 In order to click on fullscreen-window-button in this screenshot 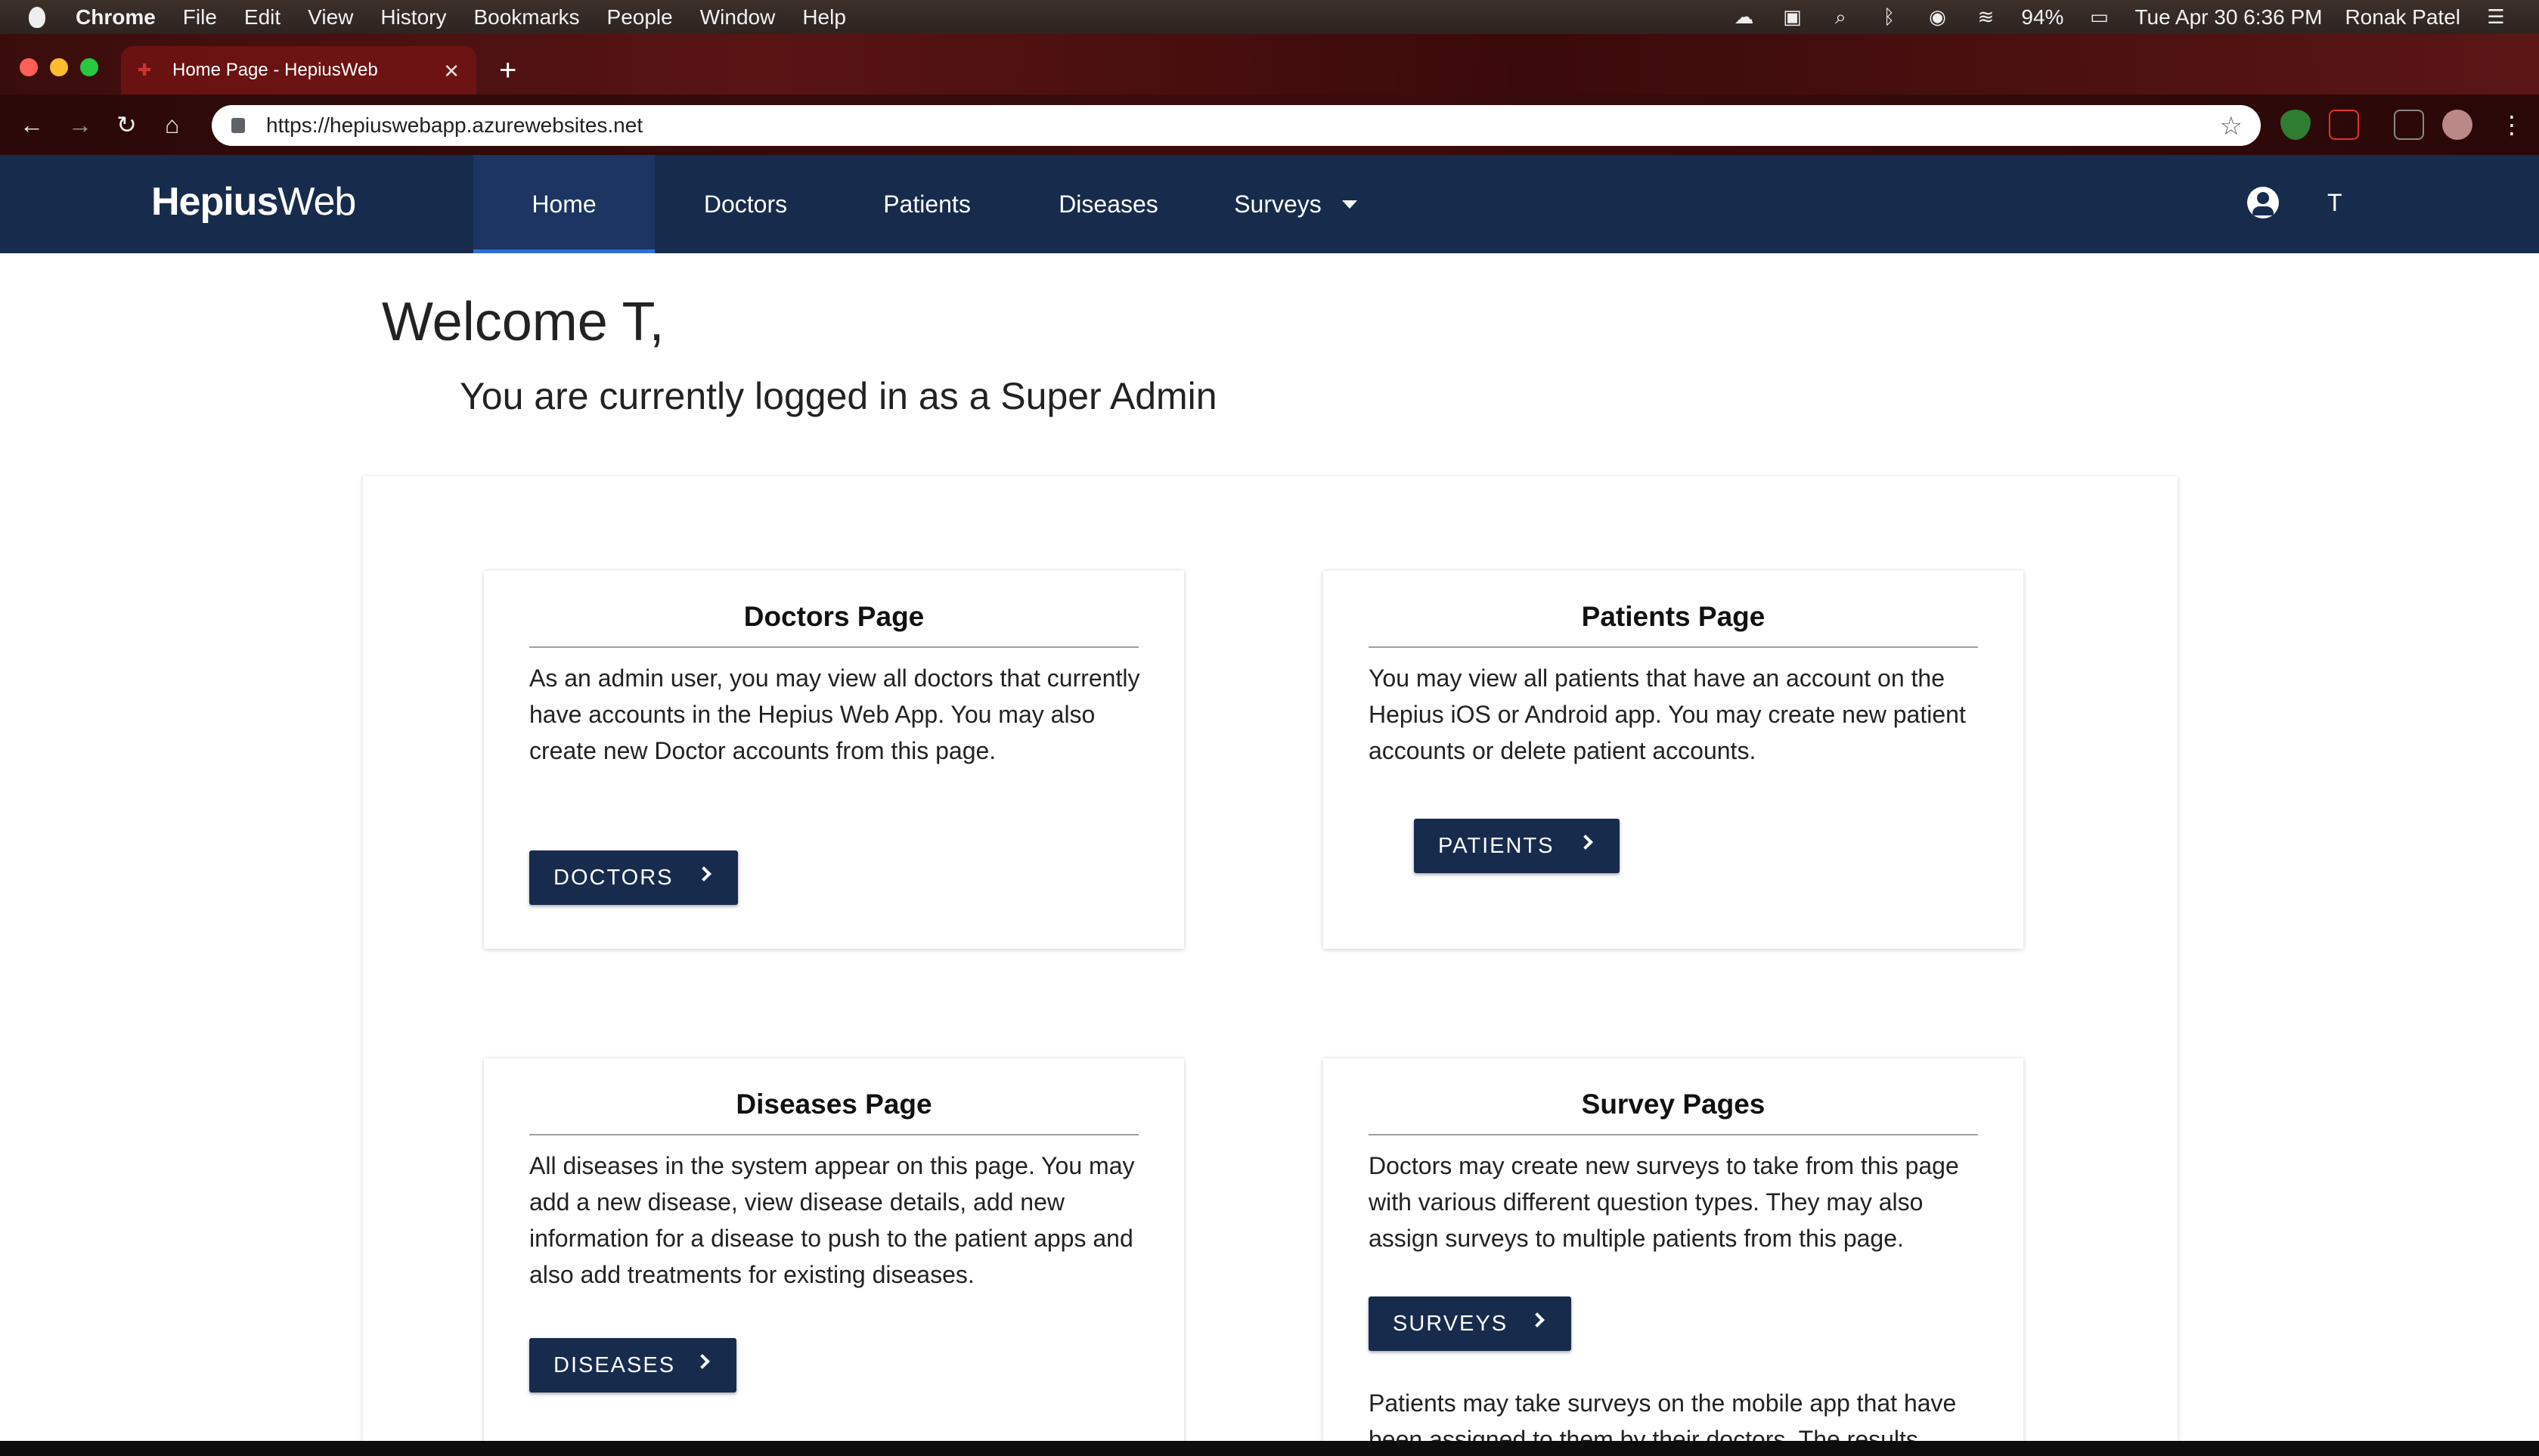, I will do `click(89, 67)`.